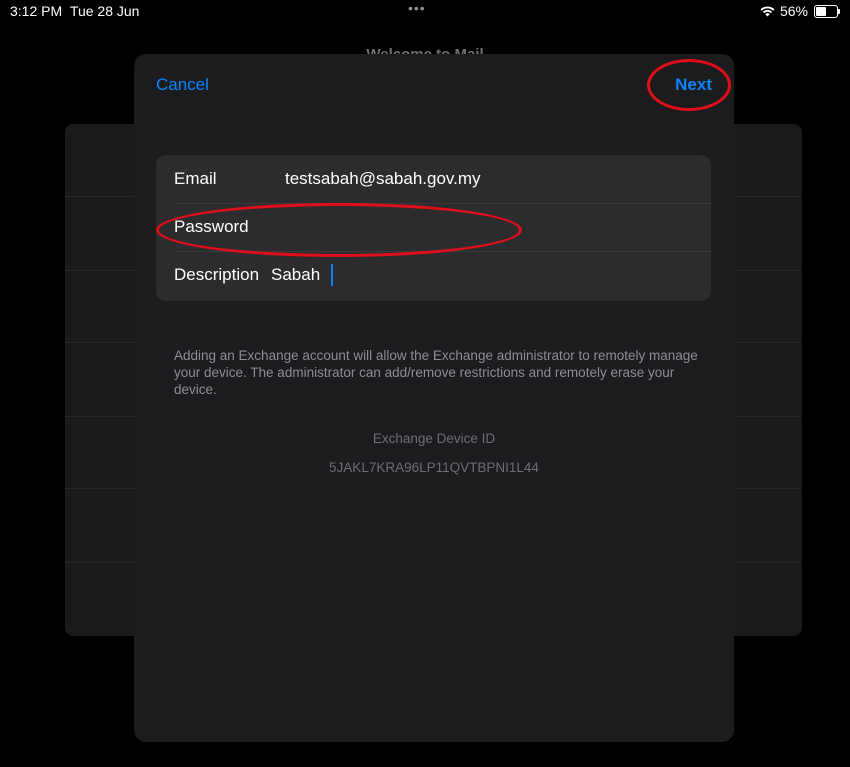  I want to click on description-row: Description, so click(433, 275).